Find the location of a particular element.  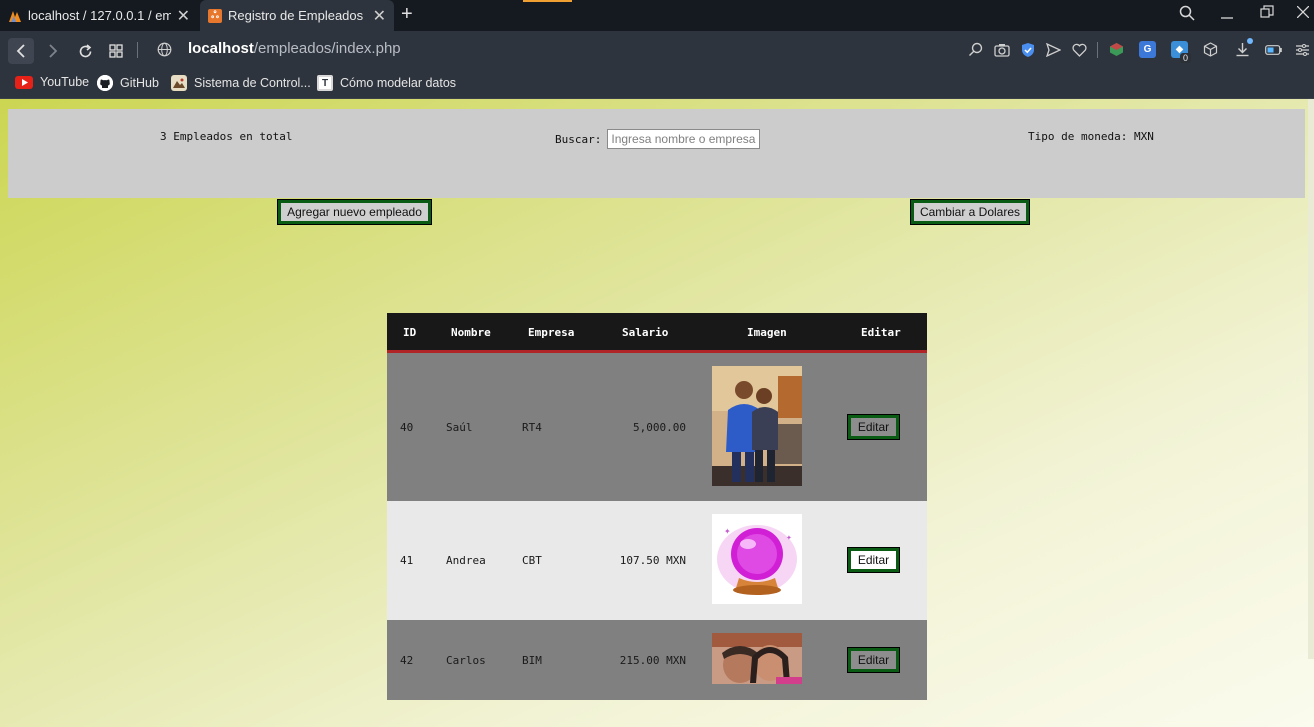

cell-id: 42 is located at coordinates (407, 660).